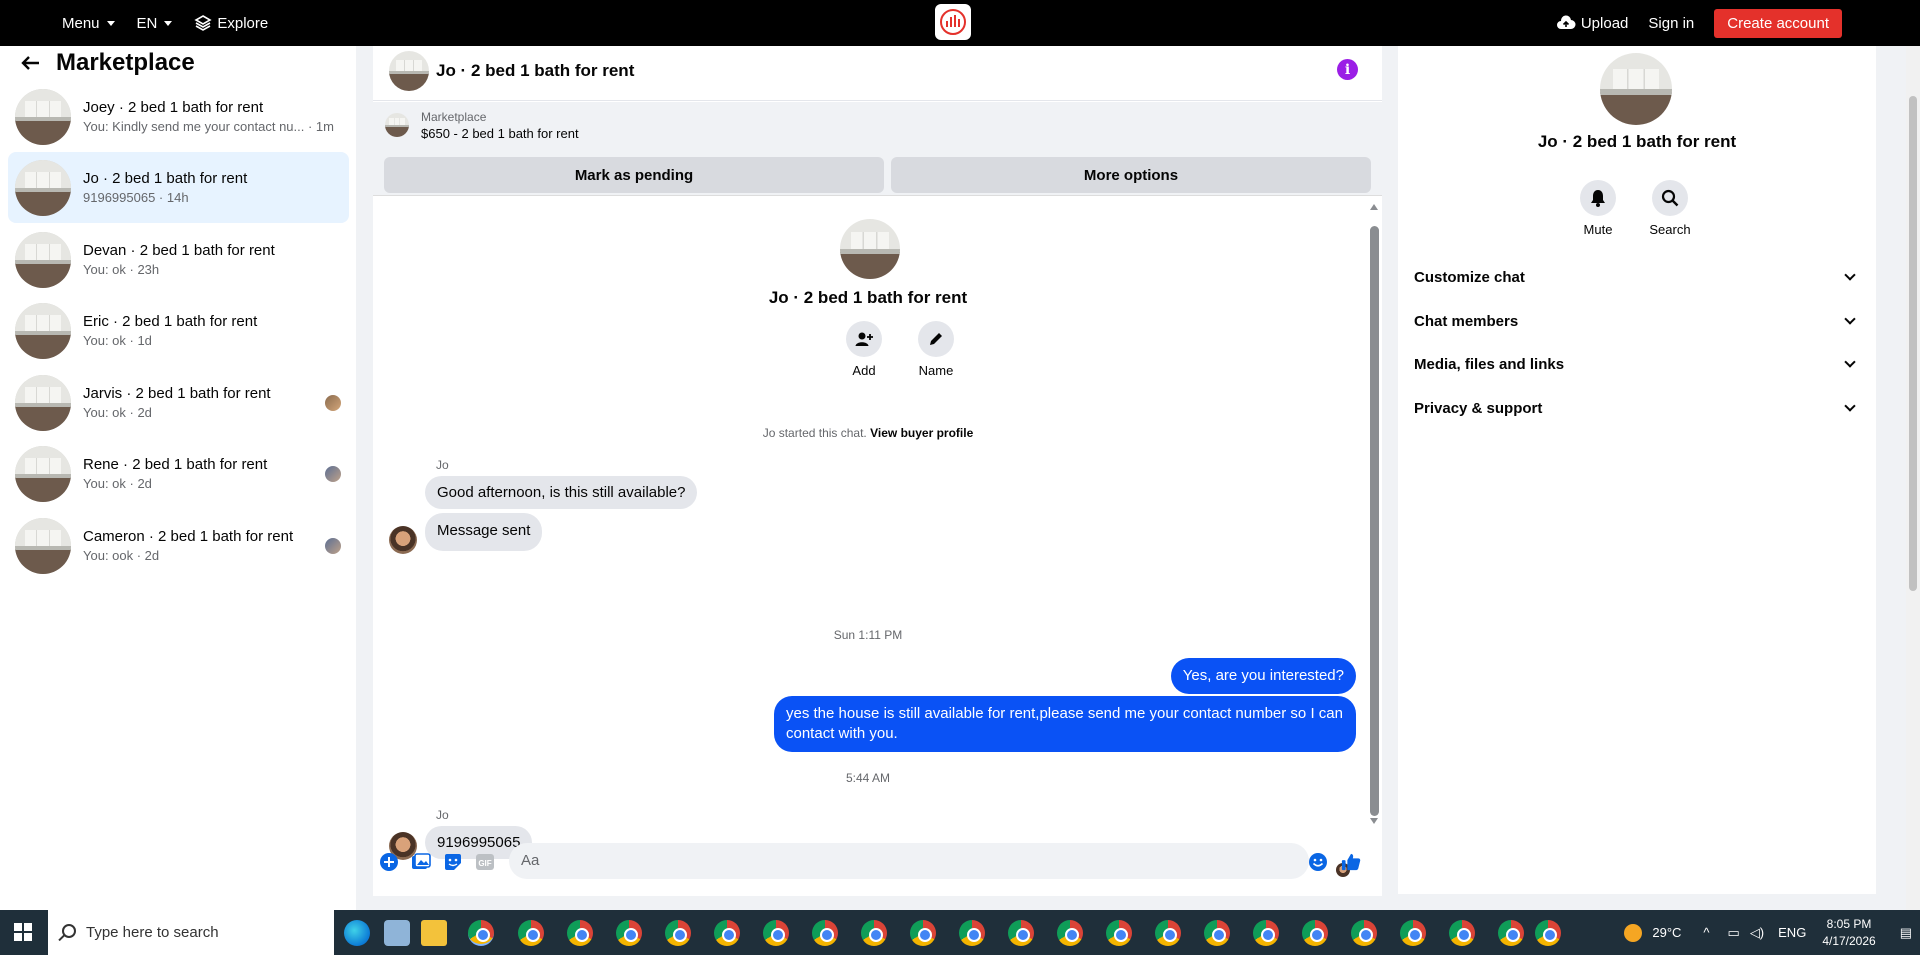 This screenshot has height=955, width=1920. I want to click on message-input: Aa, so click(909, 861).